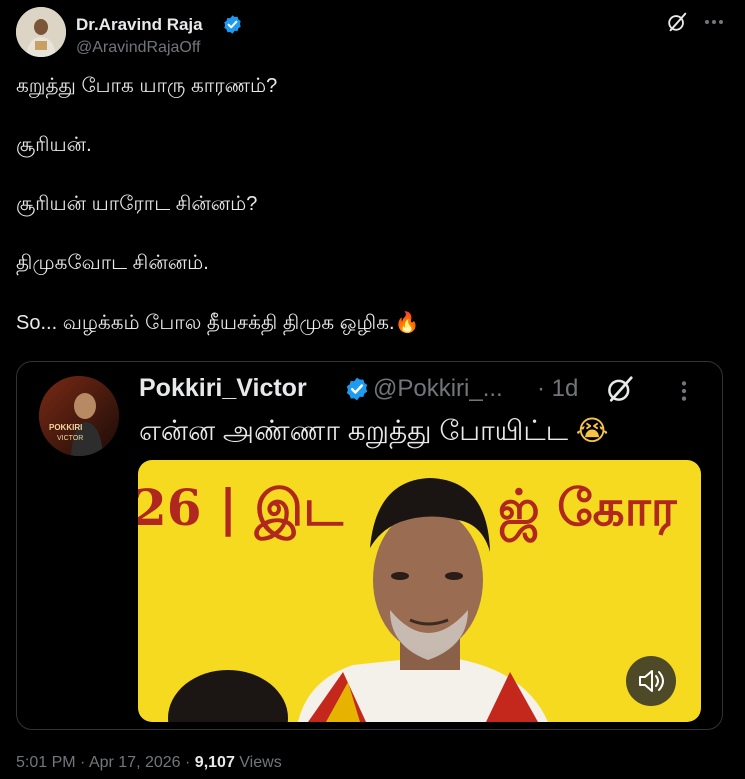 This screenshot has width=745, height=779. Describe the element at coordinates (139, 25) in the screenshot. I see `author-name: Dr.Aravind Raja` at that location.